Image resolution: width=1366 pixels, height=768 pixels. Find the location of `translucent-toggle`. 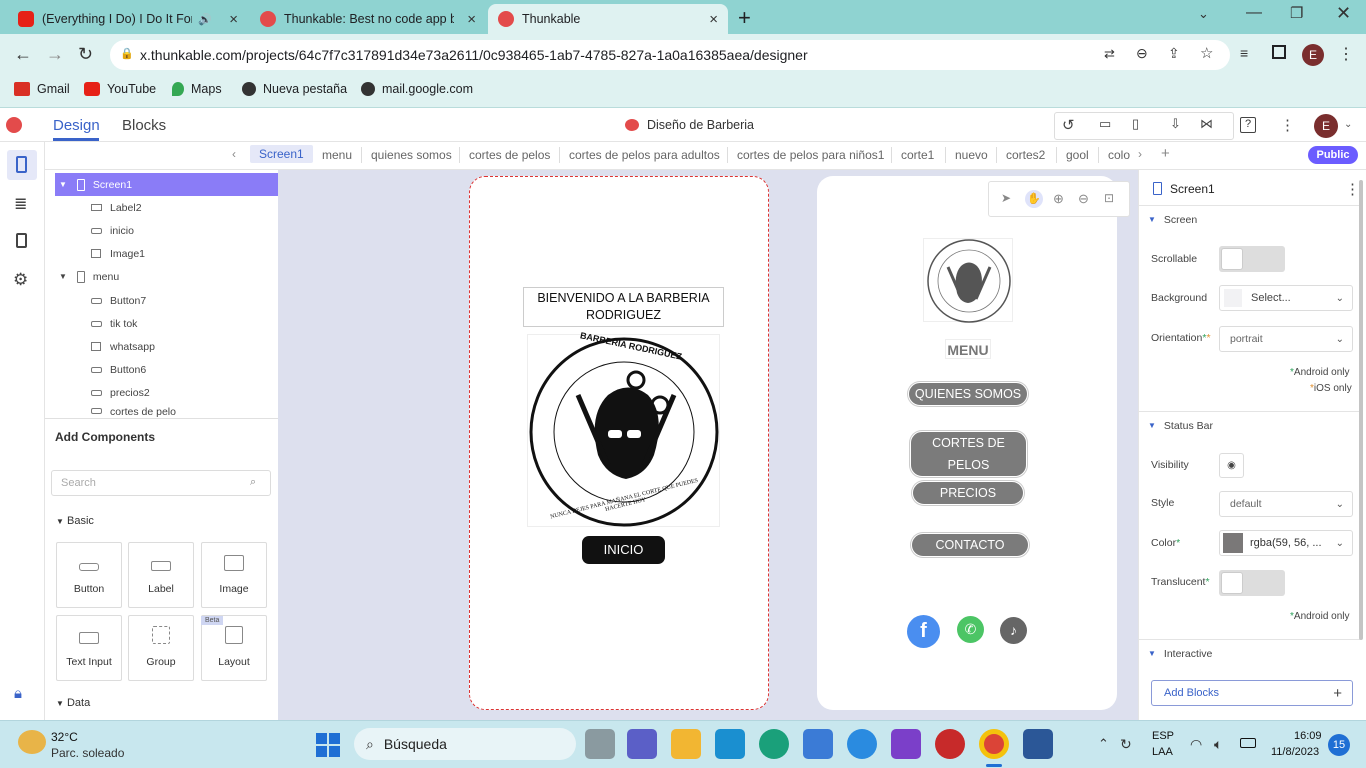

translucent-toggle is located at coordinates (1252, 583).